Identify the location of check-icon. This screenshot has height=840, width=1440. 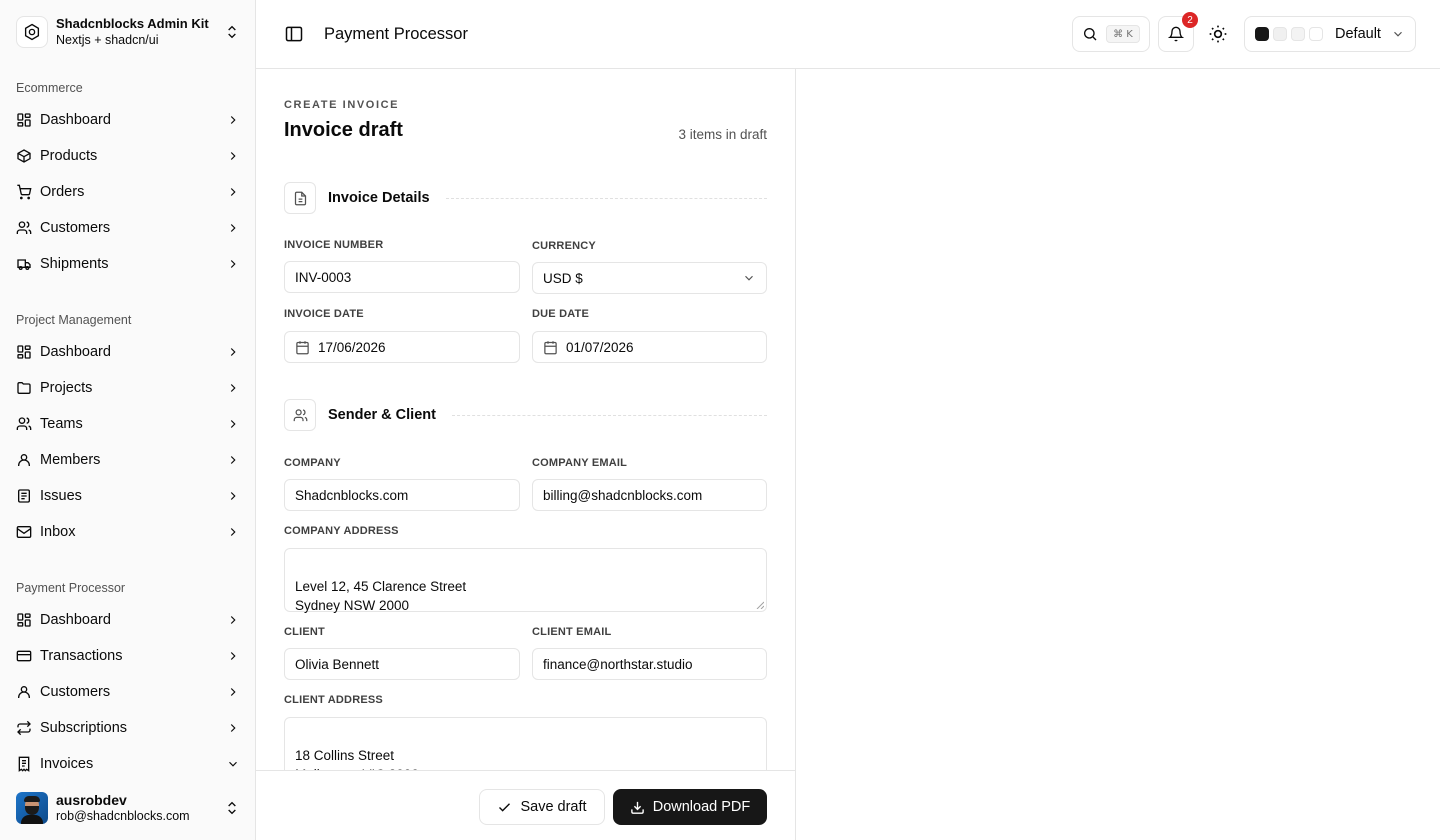
(505, 807).